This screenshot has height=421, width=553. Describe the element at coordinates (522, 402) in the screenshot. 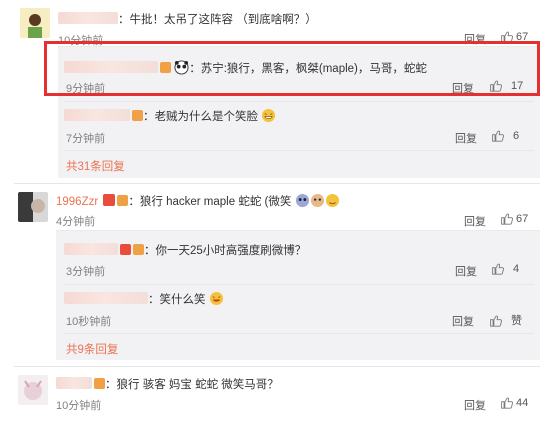

I see `like-count: 44` at that location.